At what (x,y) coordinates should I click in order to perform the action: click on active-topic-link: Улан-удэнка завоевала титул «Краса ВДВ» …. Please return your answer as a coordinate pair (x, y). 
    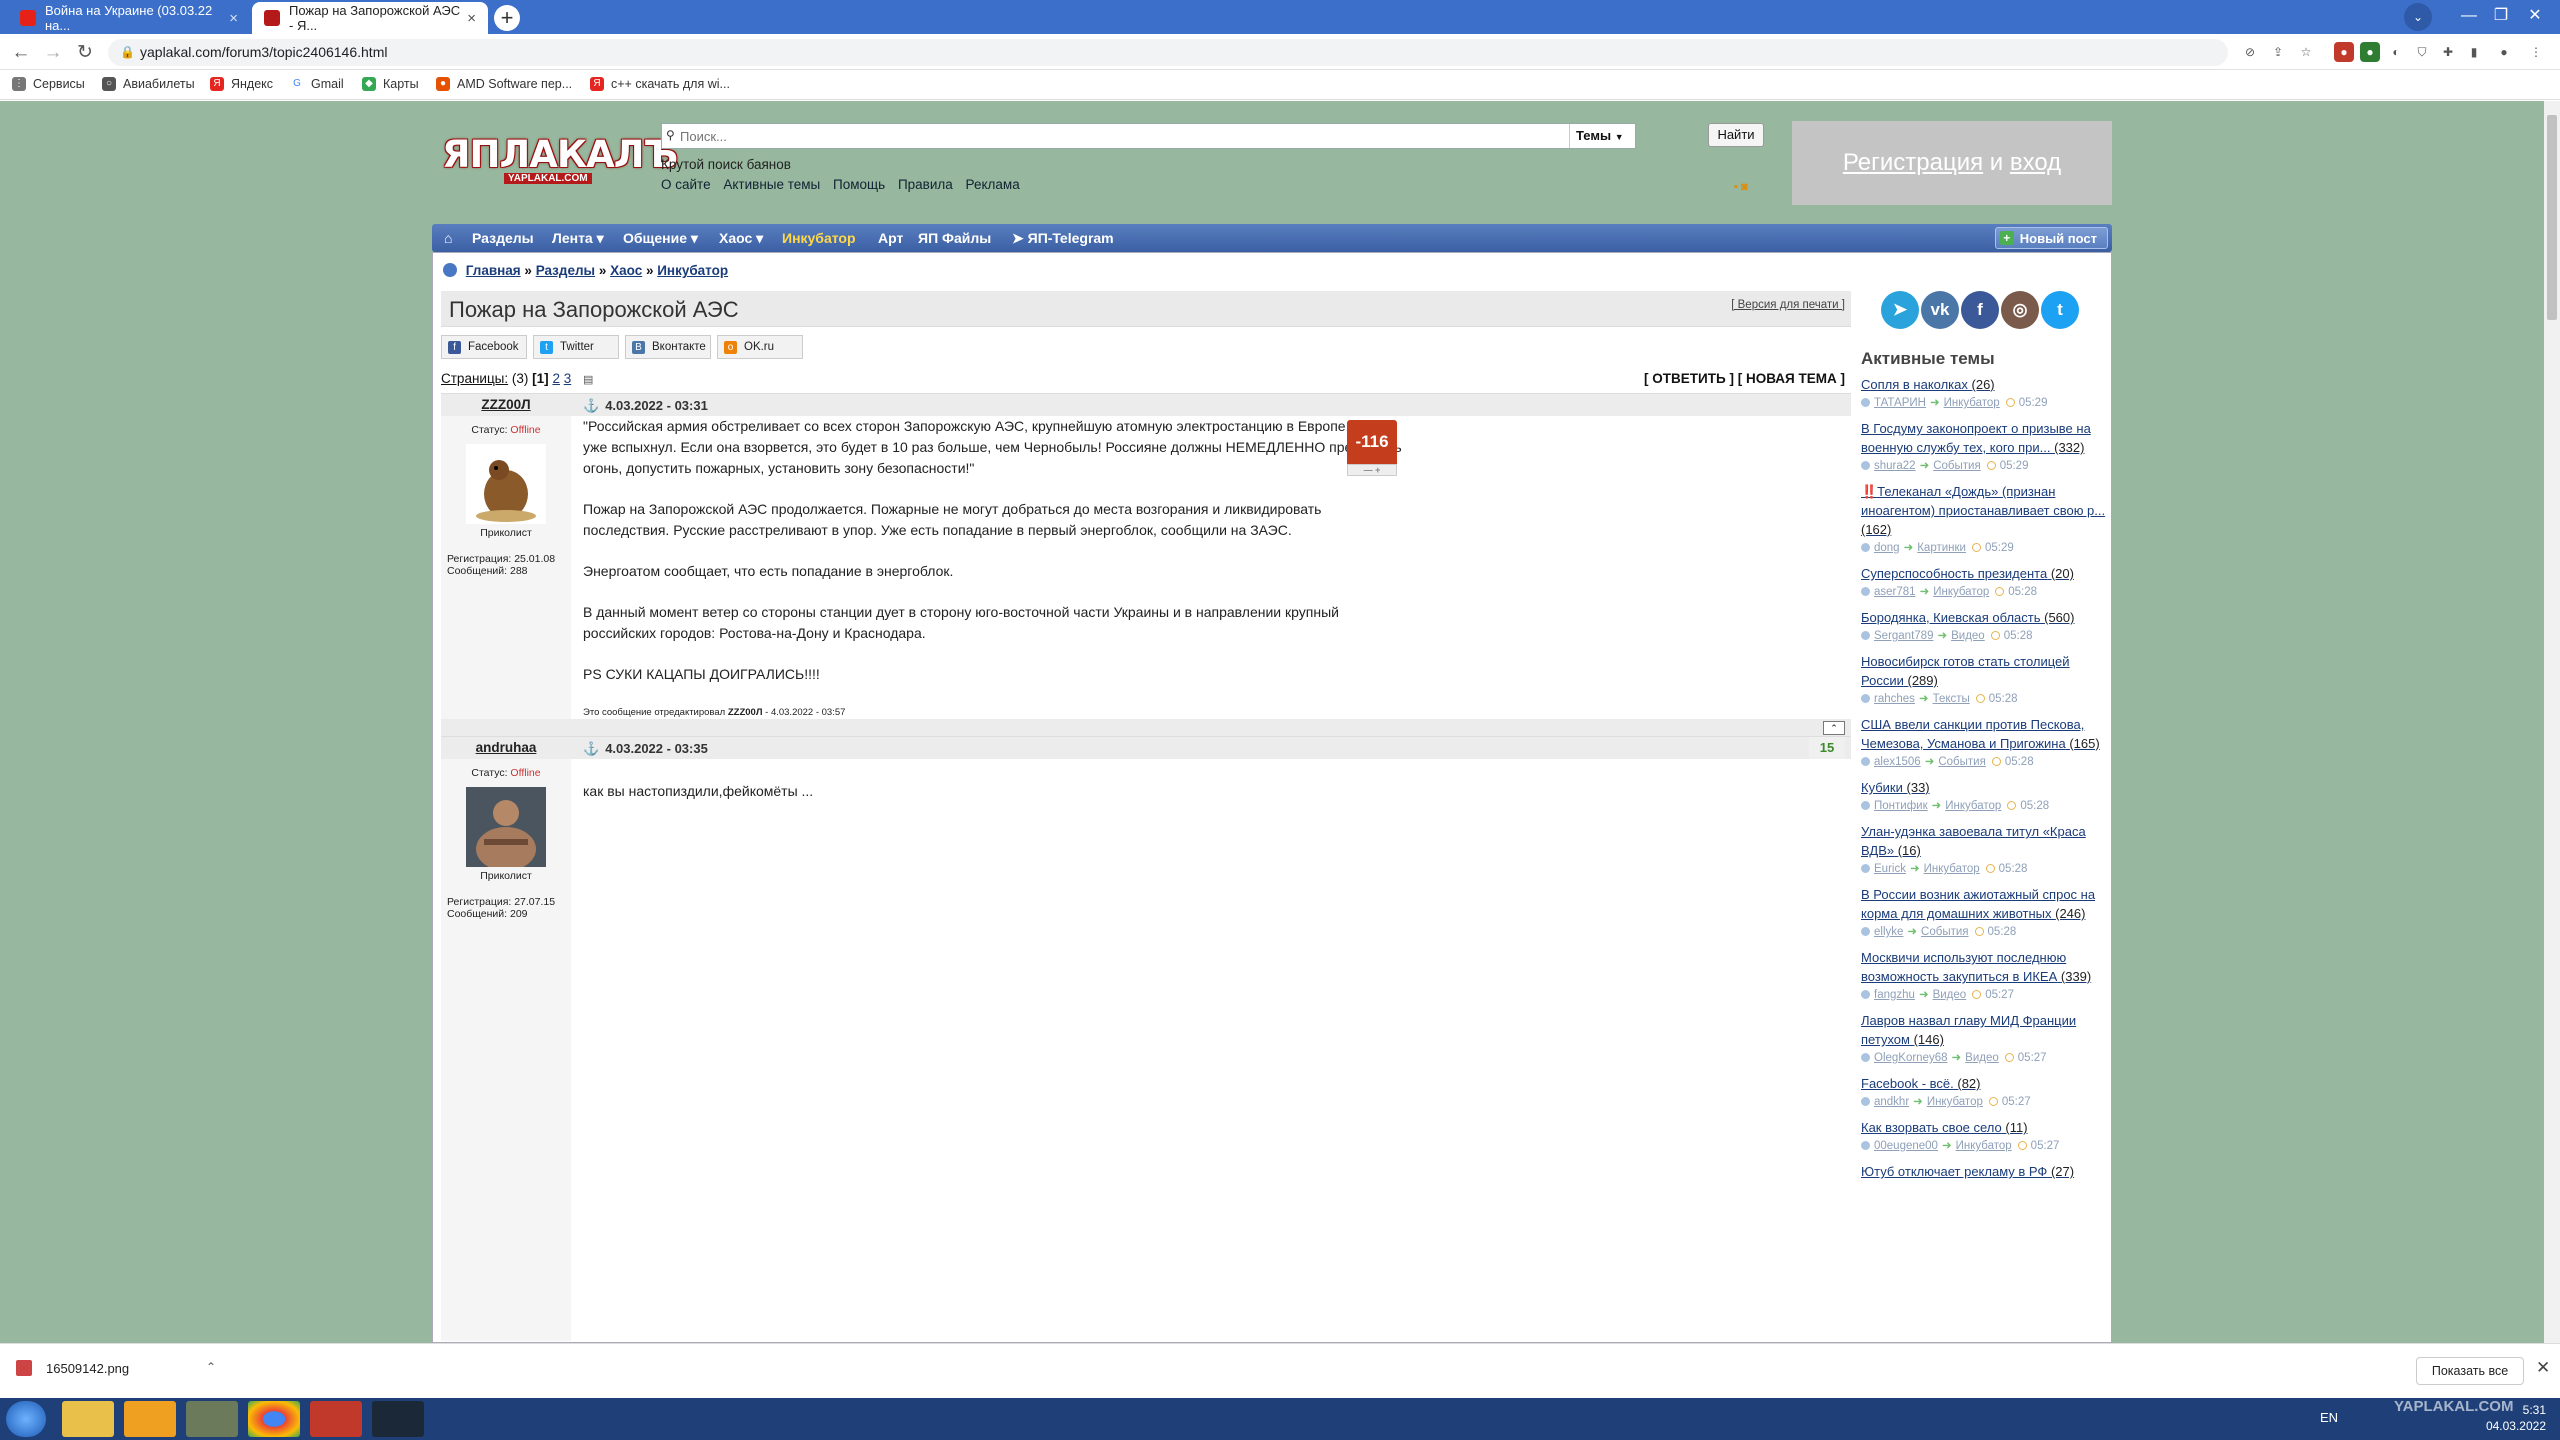
    Looking at the image, I should click on (1984, 841).